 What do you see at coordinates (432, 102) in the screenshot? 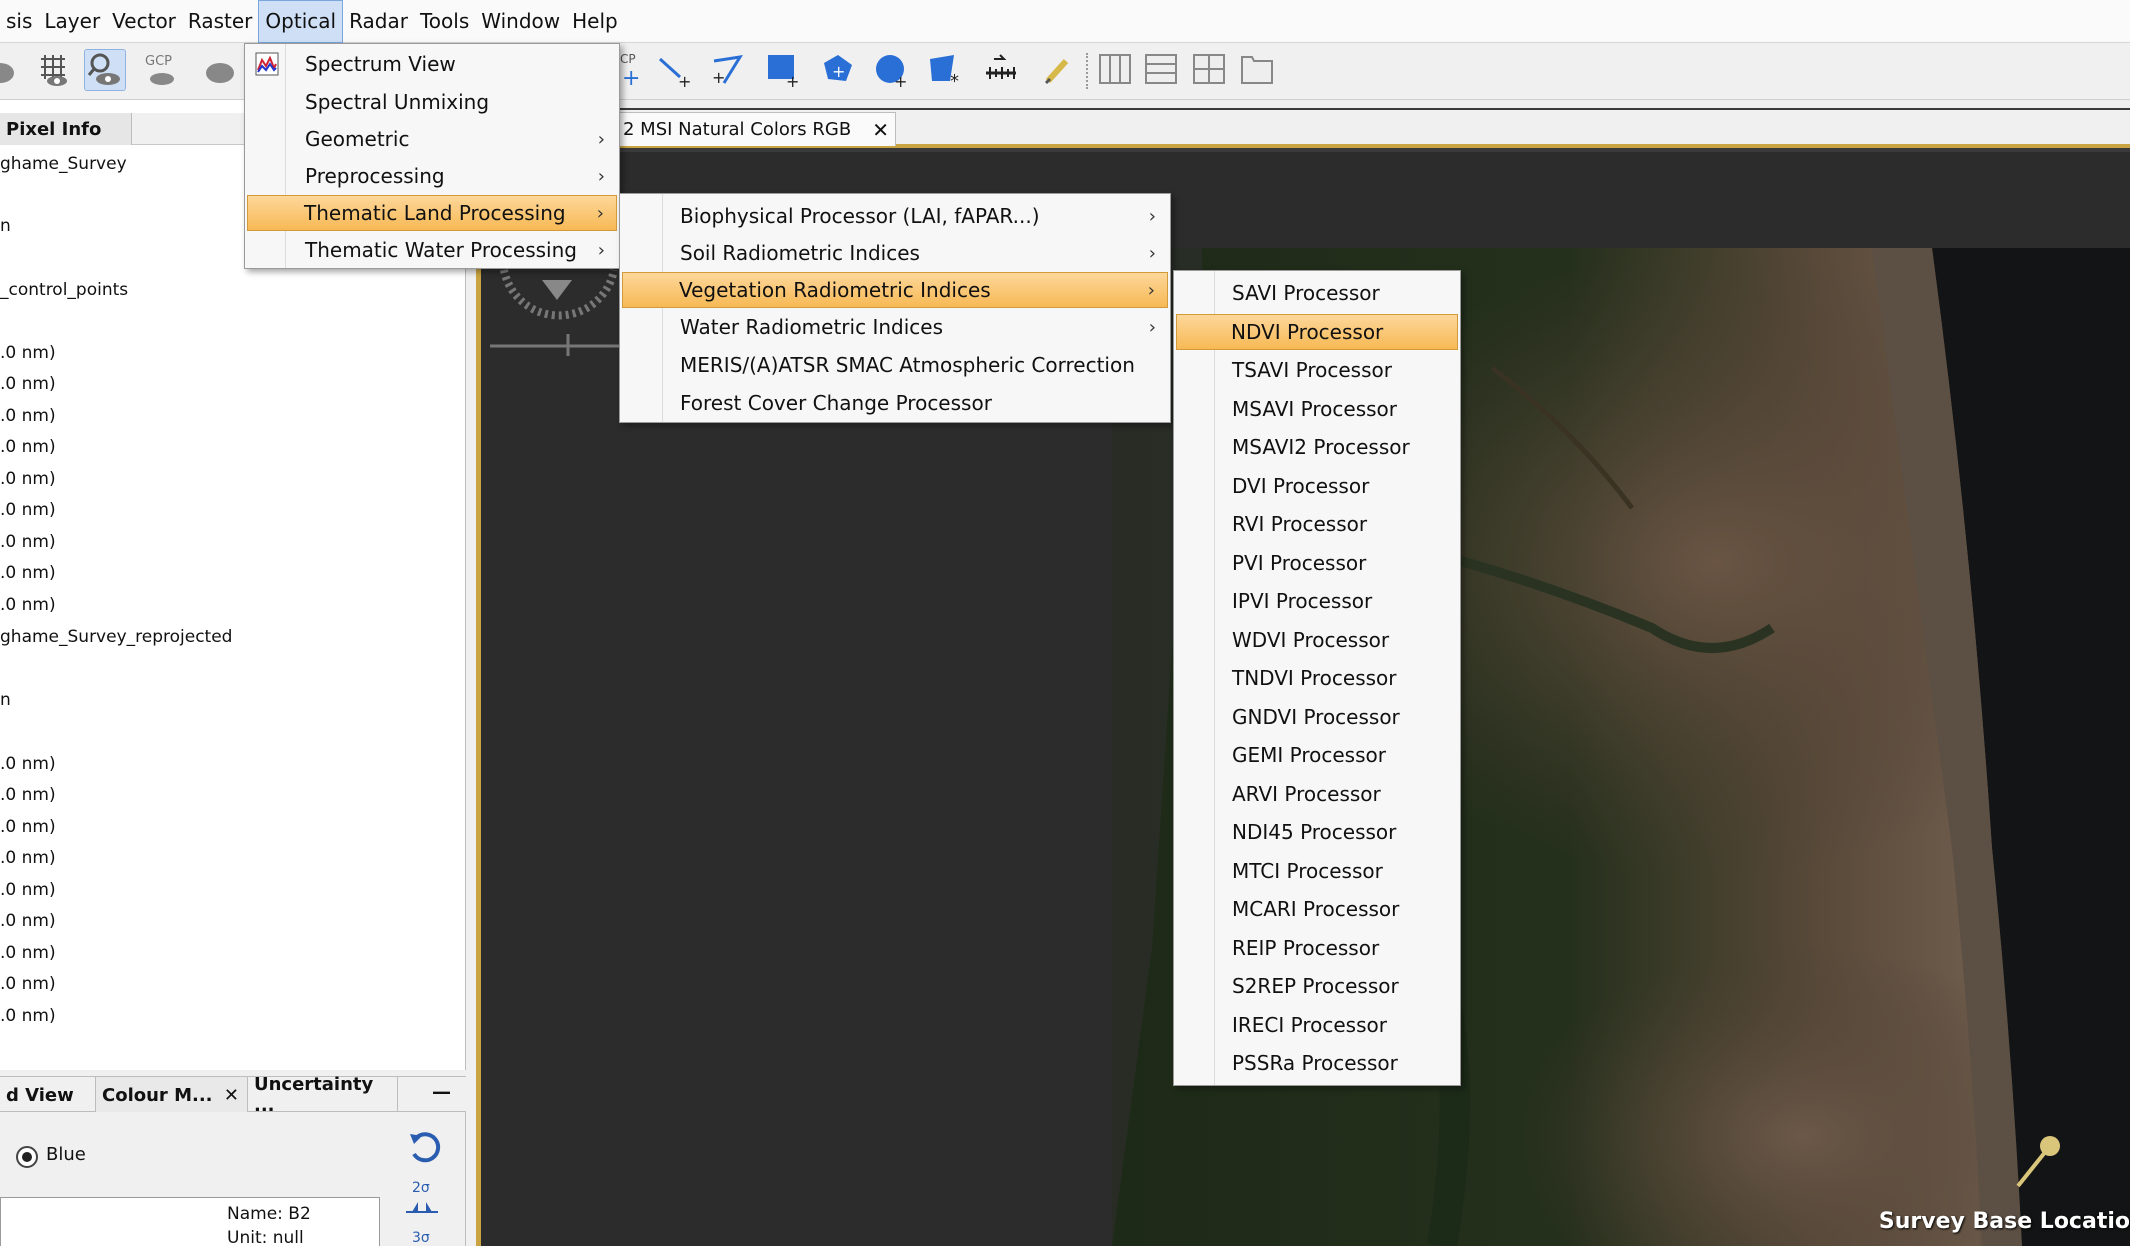
I see `menu-item-spectral-unmixing: Spectral Unmixing` at bounding box center [432, 102].